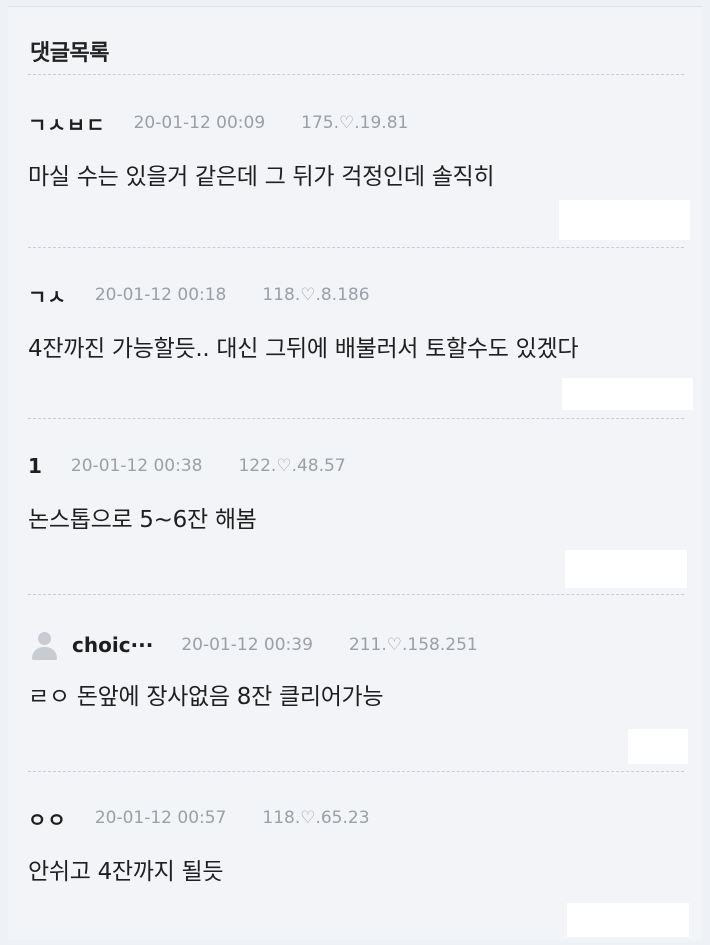 The height and width of the screenshot is (945, 710). I want to click on comment-author: ㄱㅅㅂㄷ, so click(67, 123).